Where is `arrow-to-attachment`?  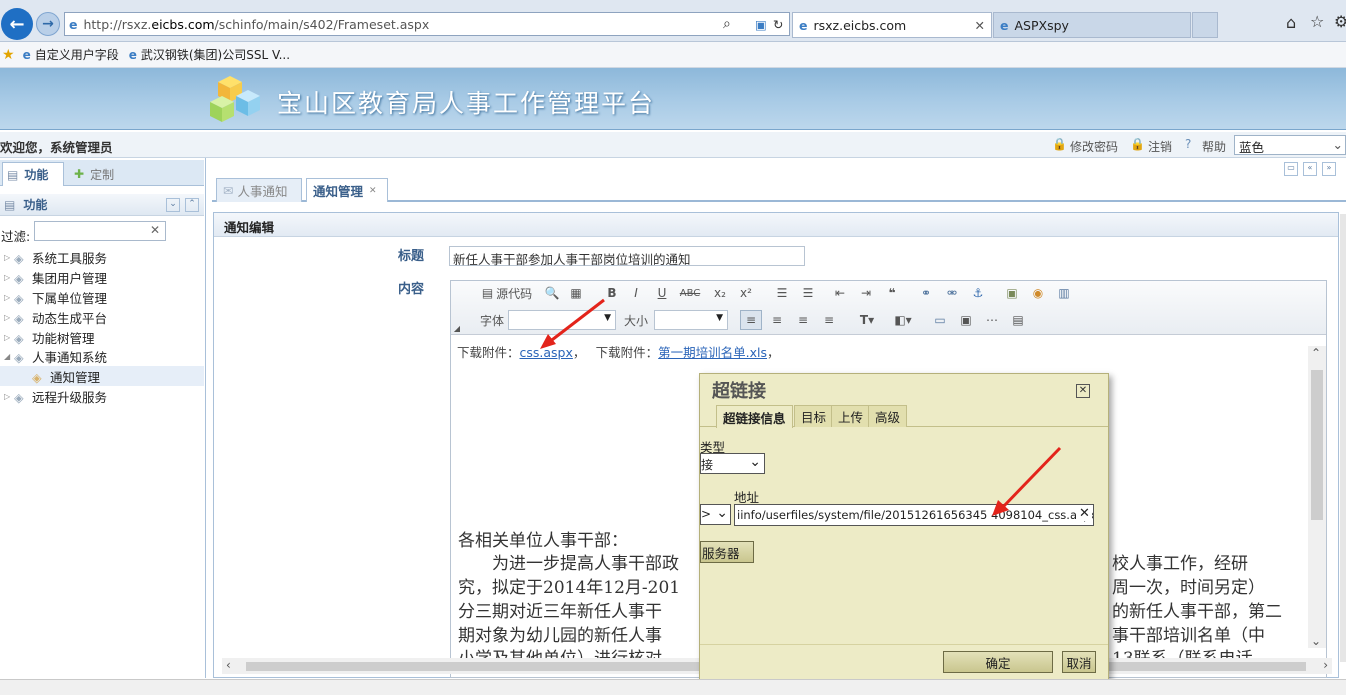 arrow-to-attachment is located at coordinates (576, 321).